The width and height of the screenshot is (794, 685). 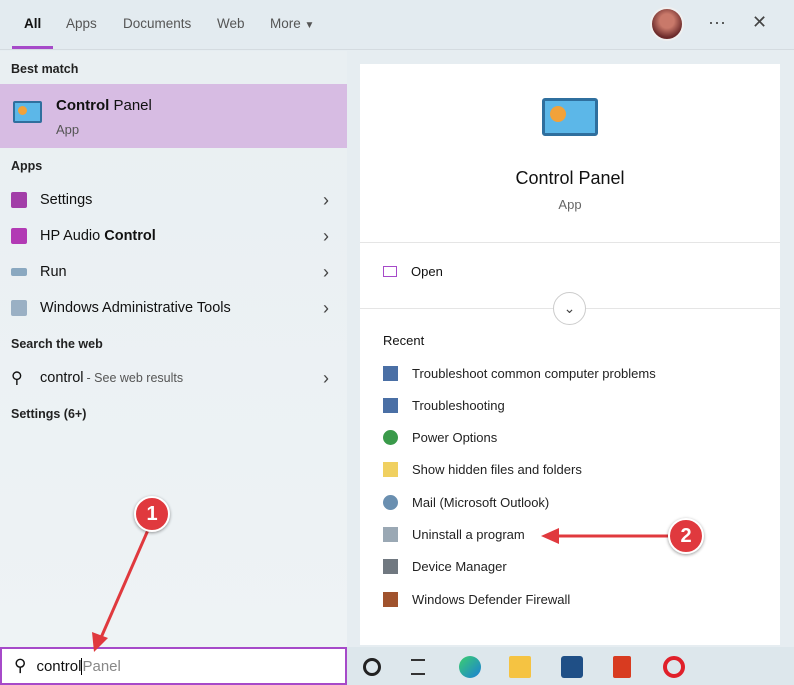 I want to click on annotation-badge-1: 1, so click(x=152, y=514).